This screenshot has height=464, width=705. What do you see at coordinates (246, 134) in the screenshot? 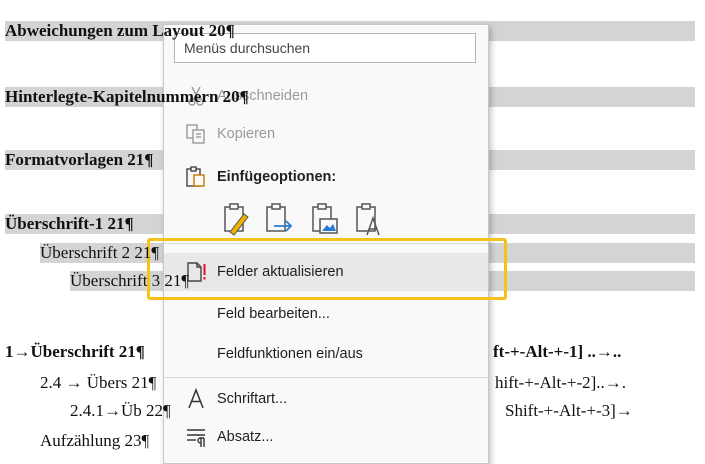
I see `menu-item-label: Kopieren` at bounding box center [246, 134].